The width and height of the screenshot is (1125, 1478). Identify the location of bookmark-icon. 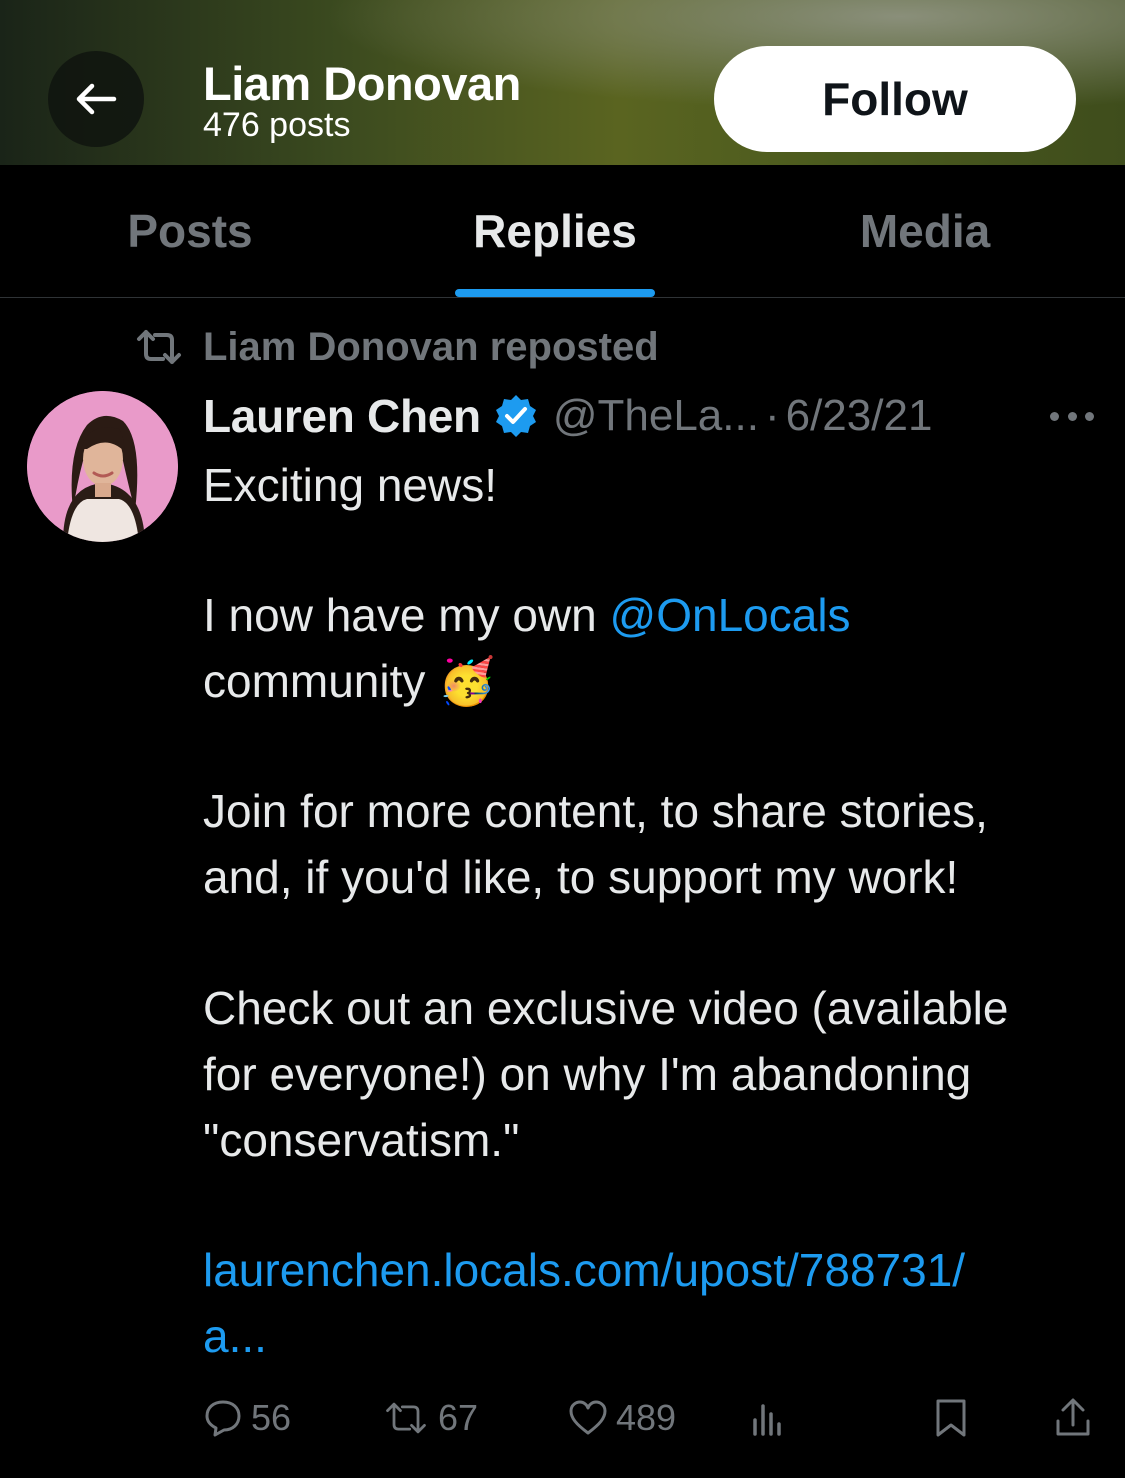
(951, 1418).